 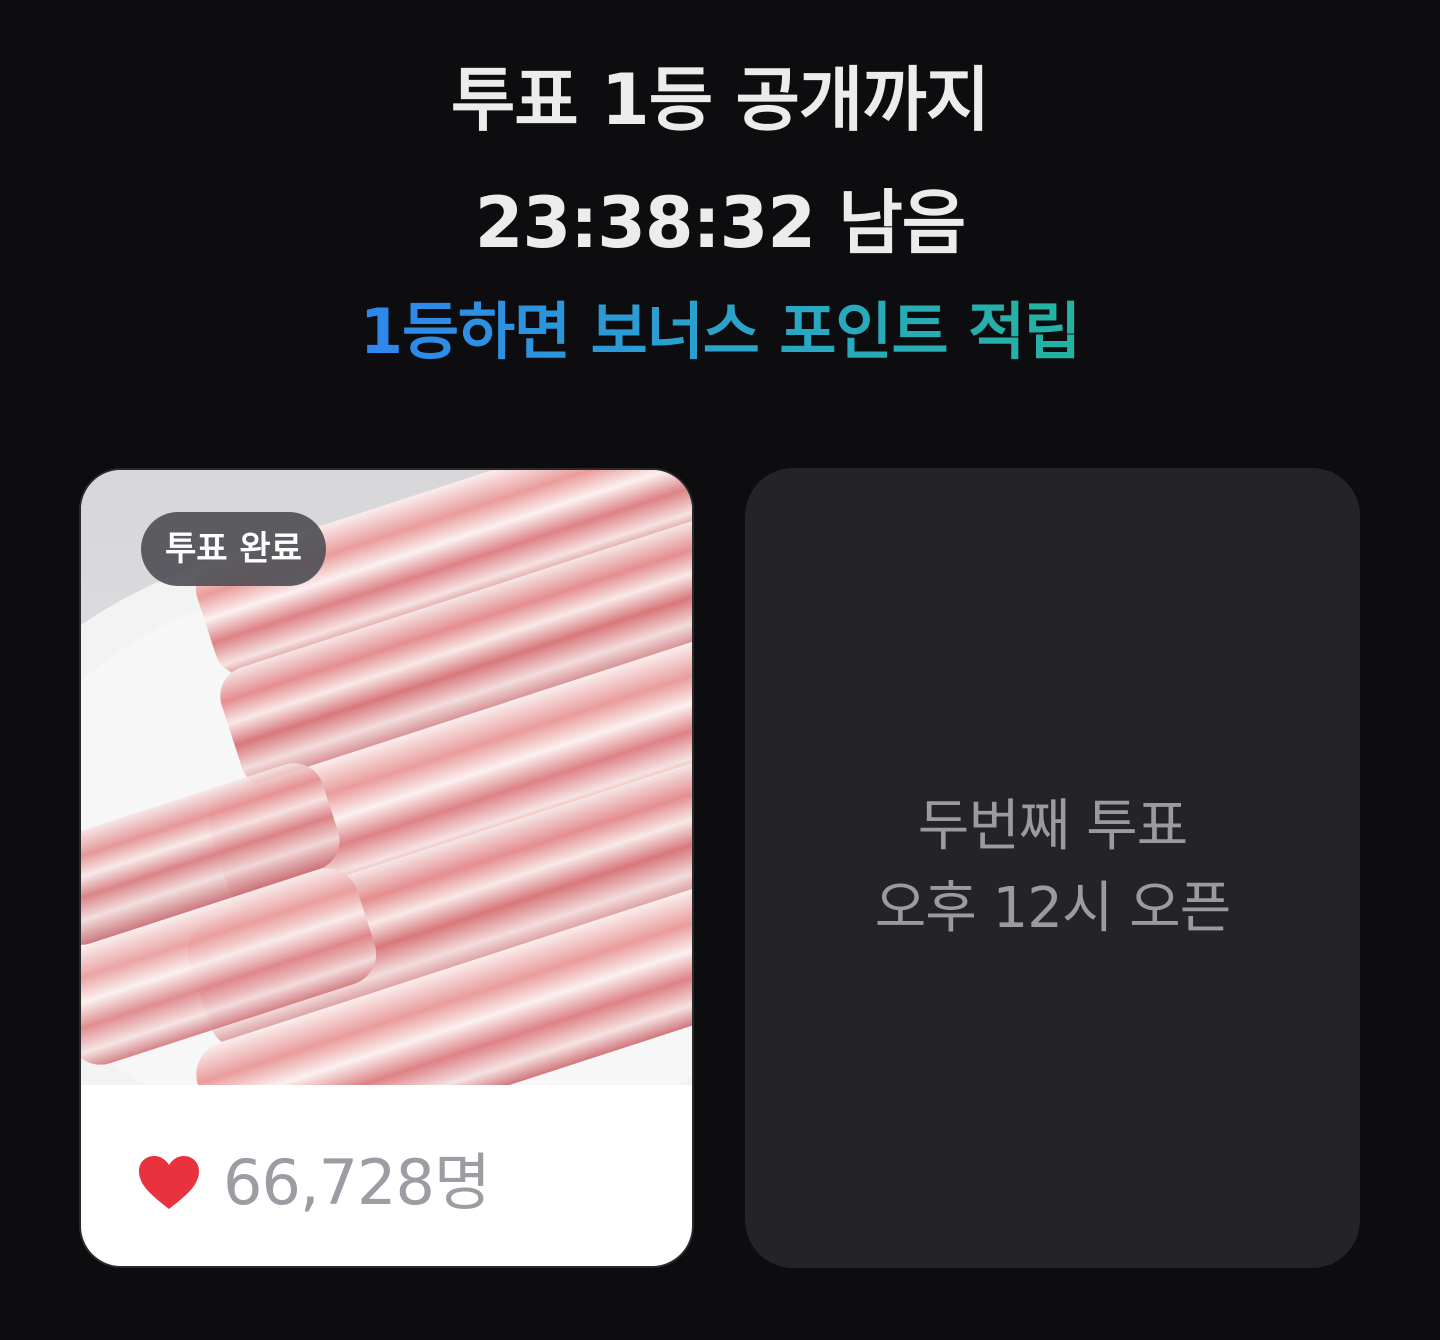 What do you see at coordinates (720, 223) in the screenshot?
I see `countdown-timer: 23:38:32 남음` at bounding box center [720, 223].